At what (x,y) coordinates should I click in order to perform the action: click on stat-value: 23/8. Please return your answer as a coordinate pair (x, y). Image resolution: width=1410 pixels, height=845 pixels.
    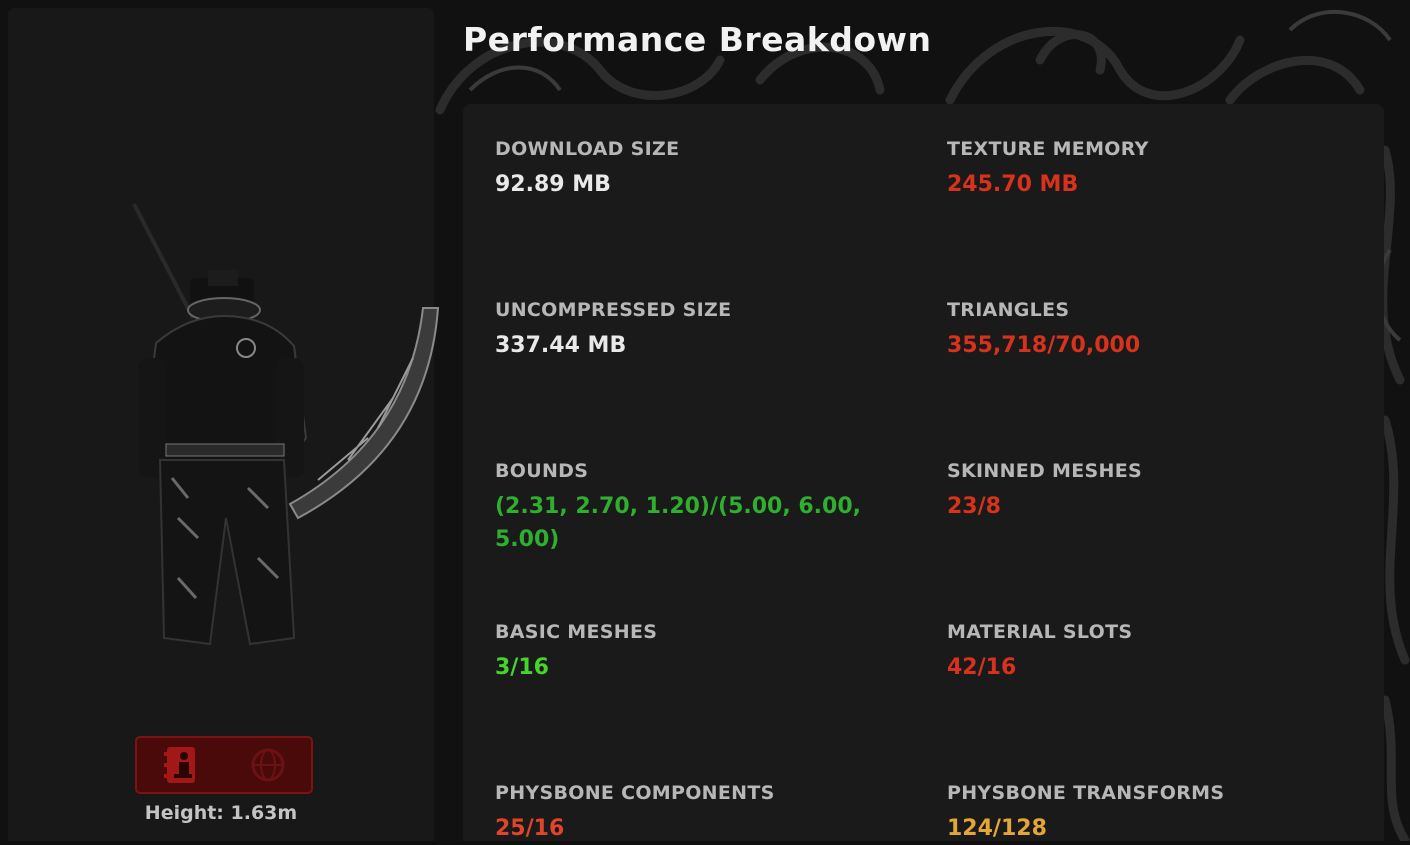
    Looking at the image, I should click on (974, 506).